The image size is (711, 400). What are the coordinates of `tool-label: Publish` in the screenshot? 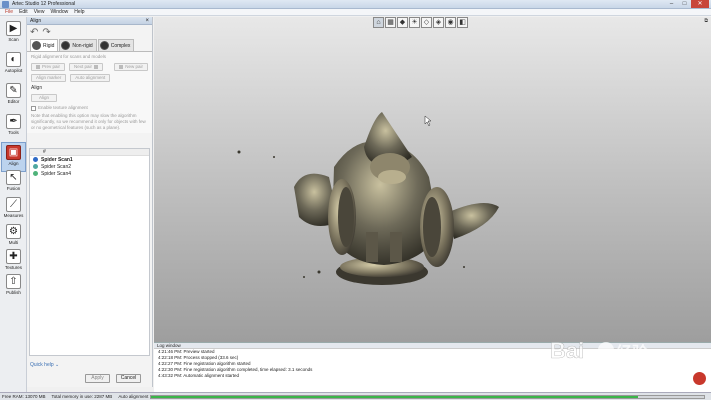 It's located at (13, 292).